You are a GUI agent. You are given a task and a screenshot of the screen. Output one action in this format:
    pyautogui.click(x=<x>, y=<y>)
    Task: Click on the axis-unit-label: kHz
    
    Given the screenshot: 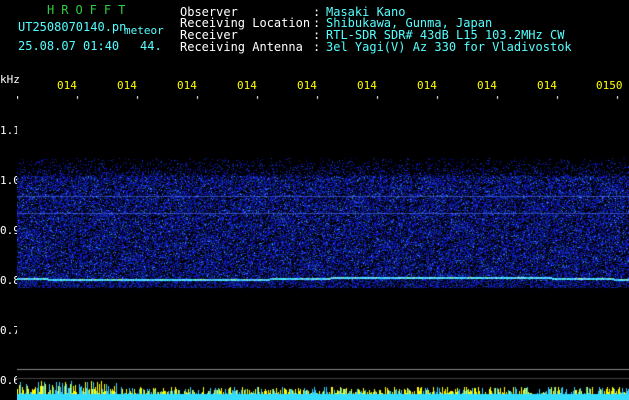 What is the action you would take?
    pyautogui.click(x=10, y=79)
    